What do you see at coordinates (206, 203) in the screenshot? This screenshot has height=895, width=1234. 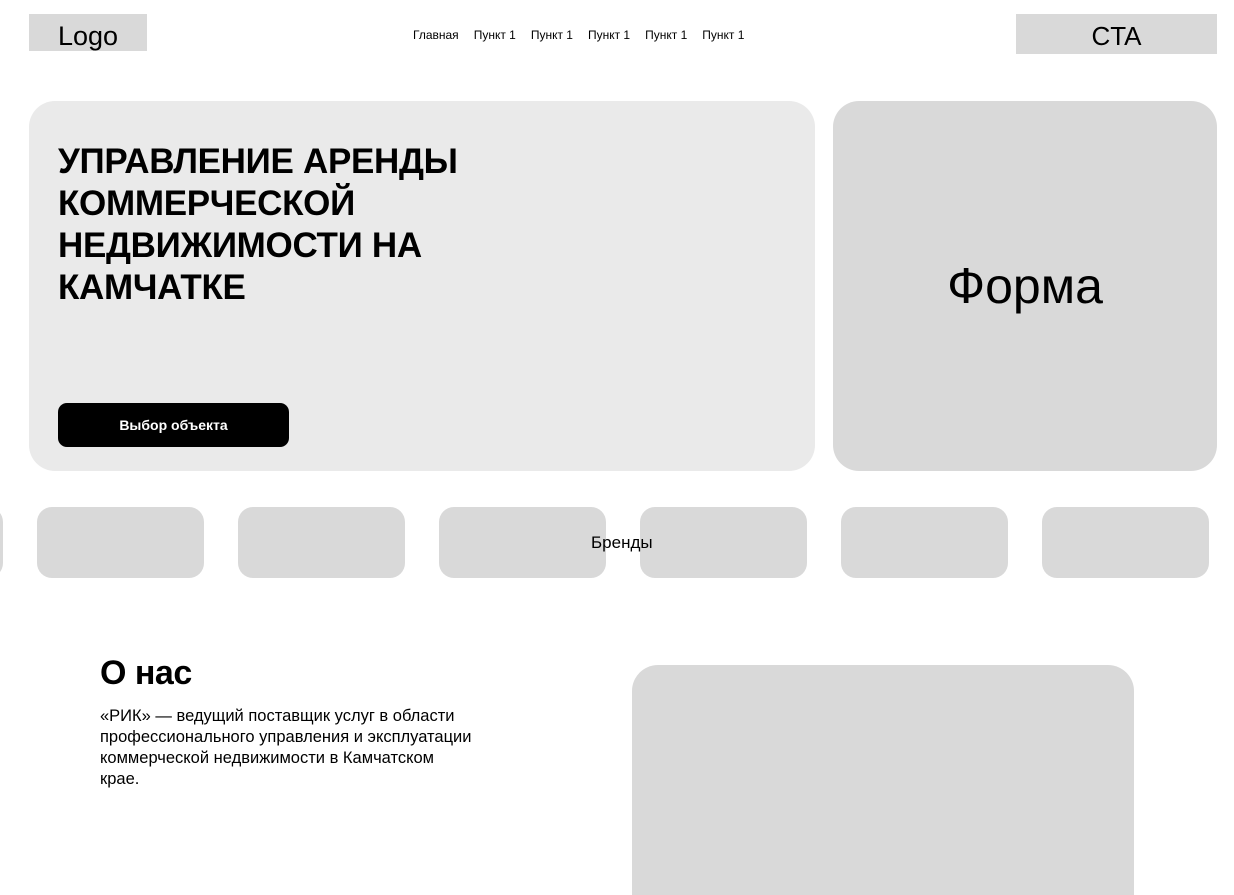 I see `hero-title-line: КОММЕРЧЕСКОЙ` at bounding box center [206, 203].